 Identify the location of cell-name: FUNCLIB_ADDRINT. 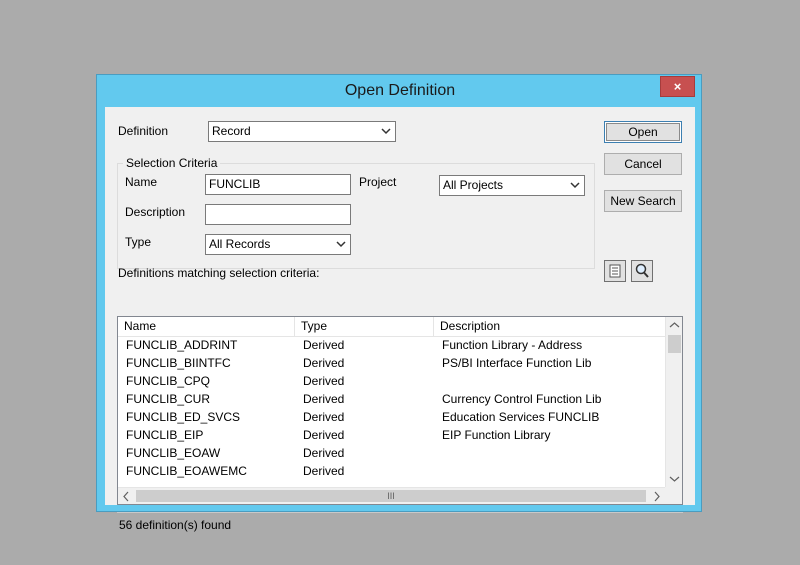
(182, 345).